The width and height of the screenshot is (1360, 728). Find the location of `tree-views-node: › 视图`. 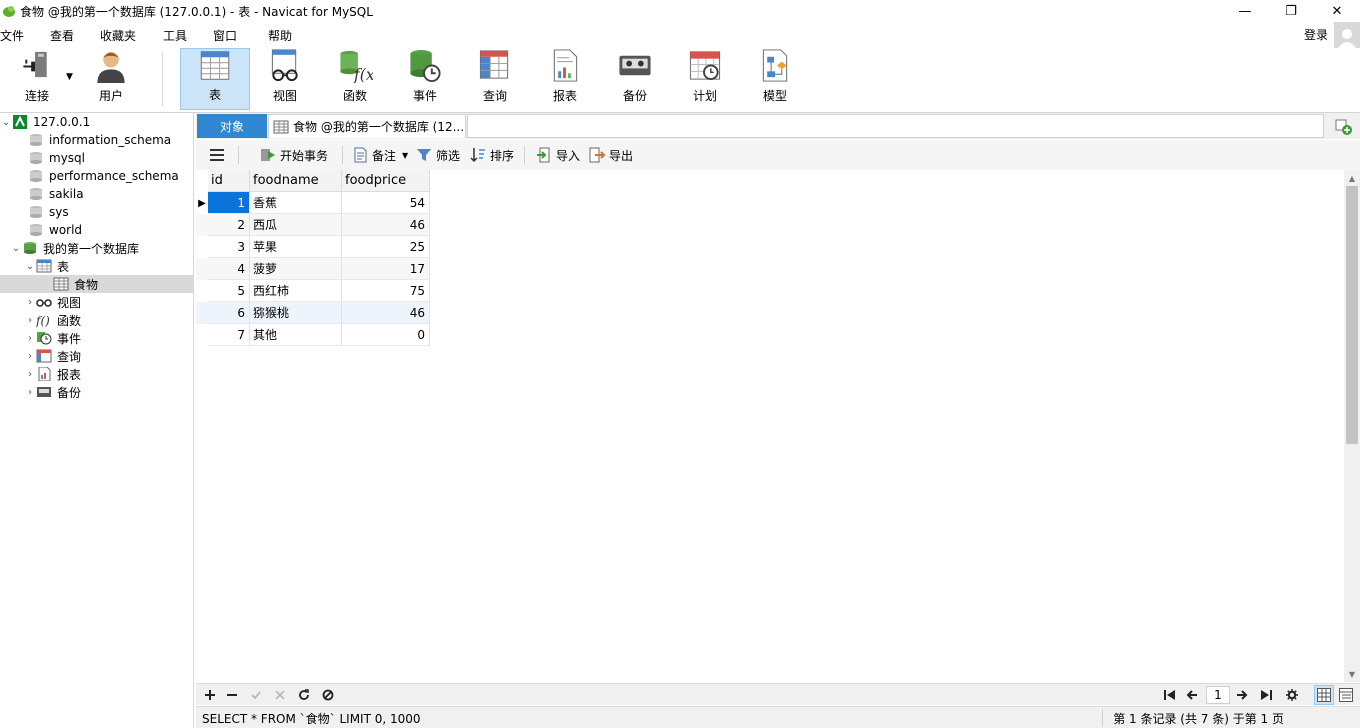

tree-views-node: › 视图 is located at coordinates (96, 302).